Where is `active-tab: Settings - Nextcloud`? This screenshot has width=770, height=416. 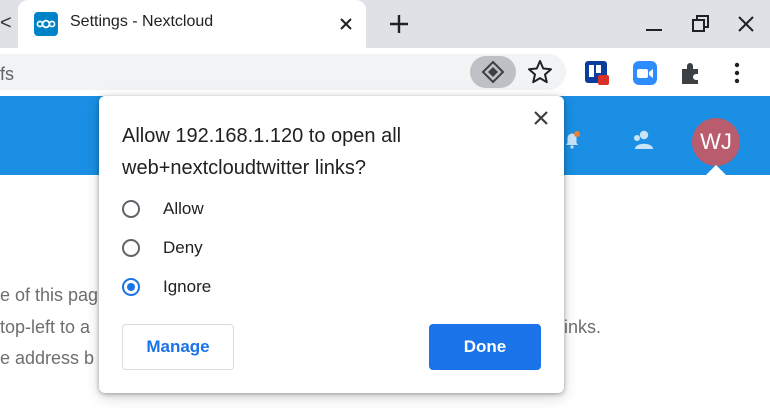
active-tab: Settings - Nextcloud is located at coordinates (192, 24).